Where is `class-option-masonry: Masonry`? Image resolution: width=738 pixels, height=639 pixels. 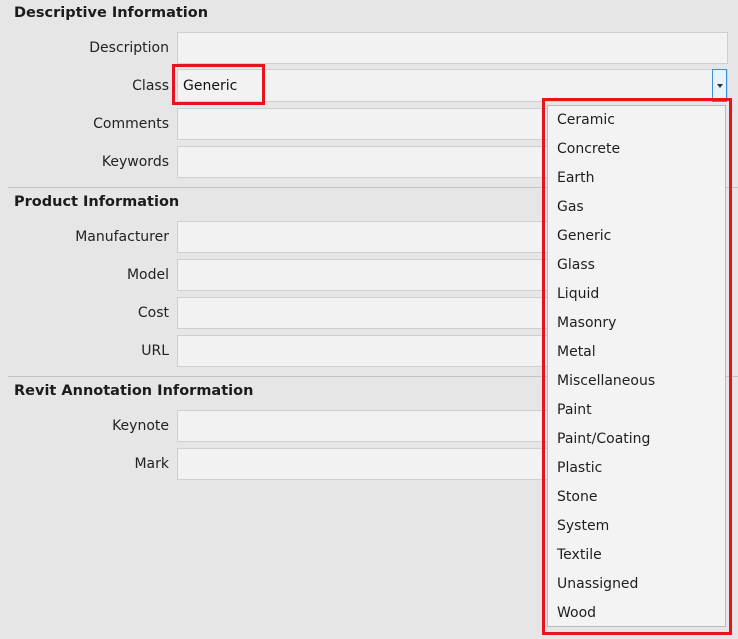
class-option-masonry: Masonry is located at coordinates (586, 323).